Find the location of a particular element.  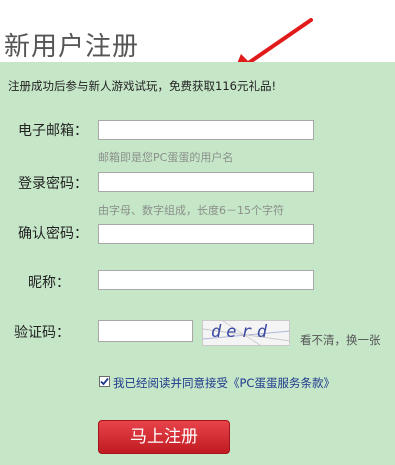

intro-text: 注册成功后参与新人游戏试玩，免费获取116元礼品! is located at coordinates (142, 86).